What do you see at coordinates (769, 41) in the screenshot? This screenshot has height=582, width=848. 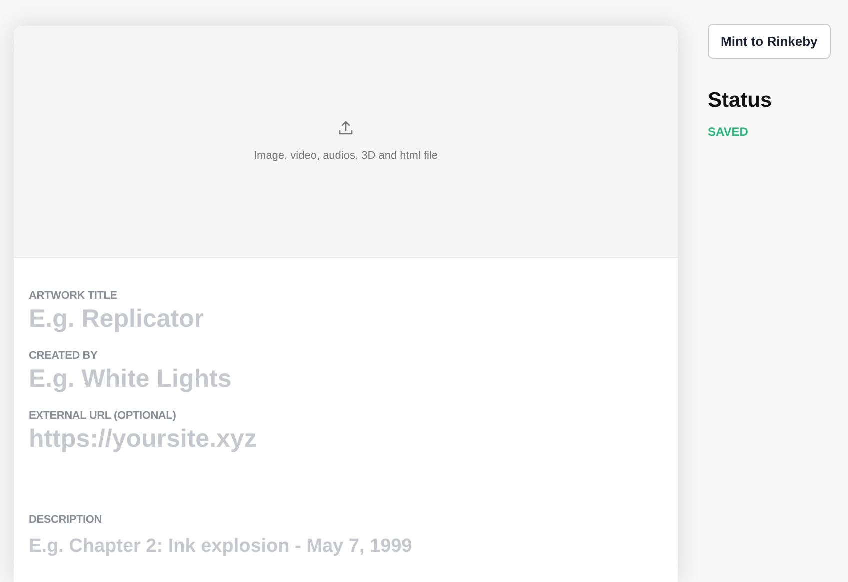 I see `mint-button: Mint to Rinkeby` at bounding box center [769, 41].